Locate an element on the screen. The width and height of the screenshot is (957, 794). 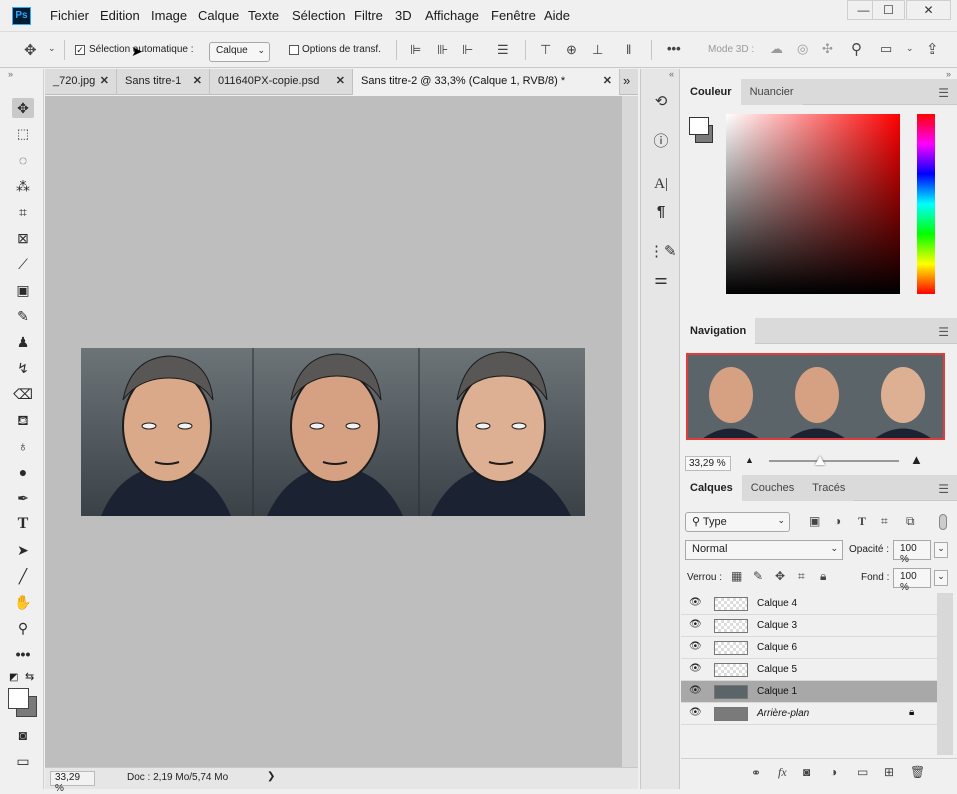
zoom-slider-thumb is located at coordinates (820, 460).